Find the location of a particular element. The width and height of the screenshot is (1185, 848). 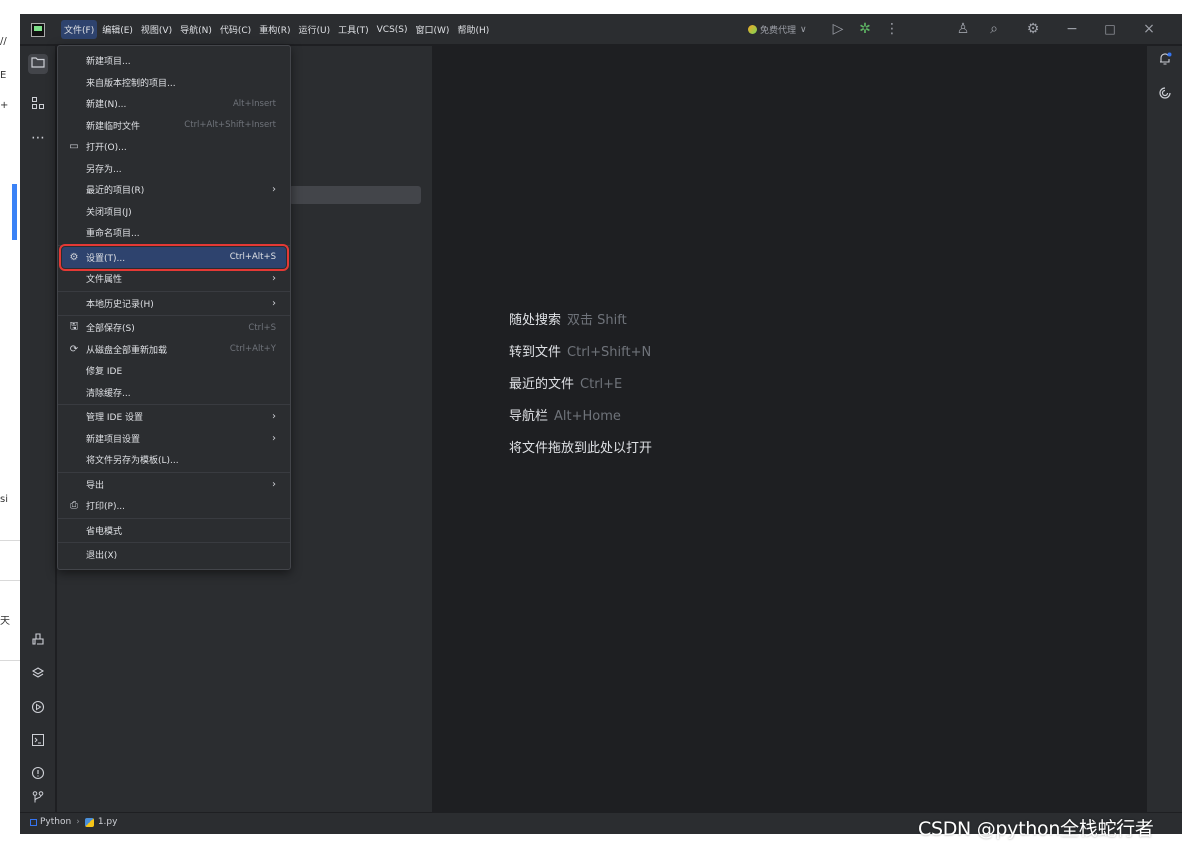

python-file-icon is located at coordinates (89, 822).